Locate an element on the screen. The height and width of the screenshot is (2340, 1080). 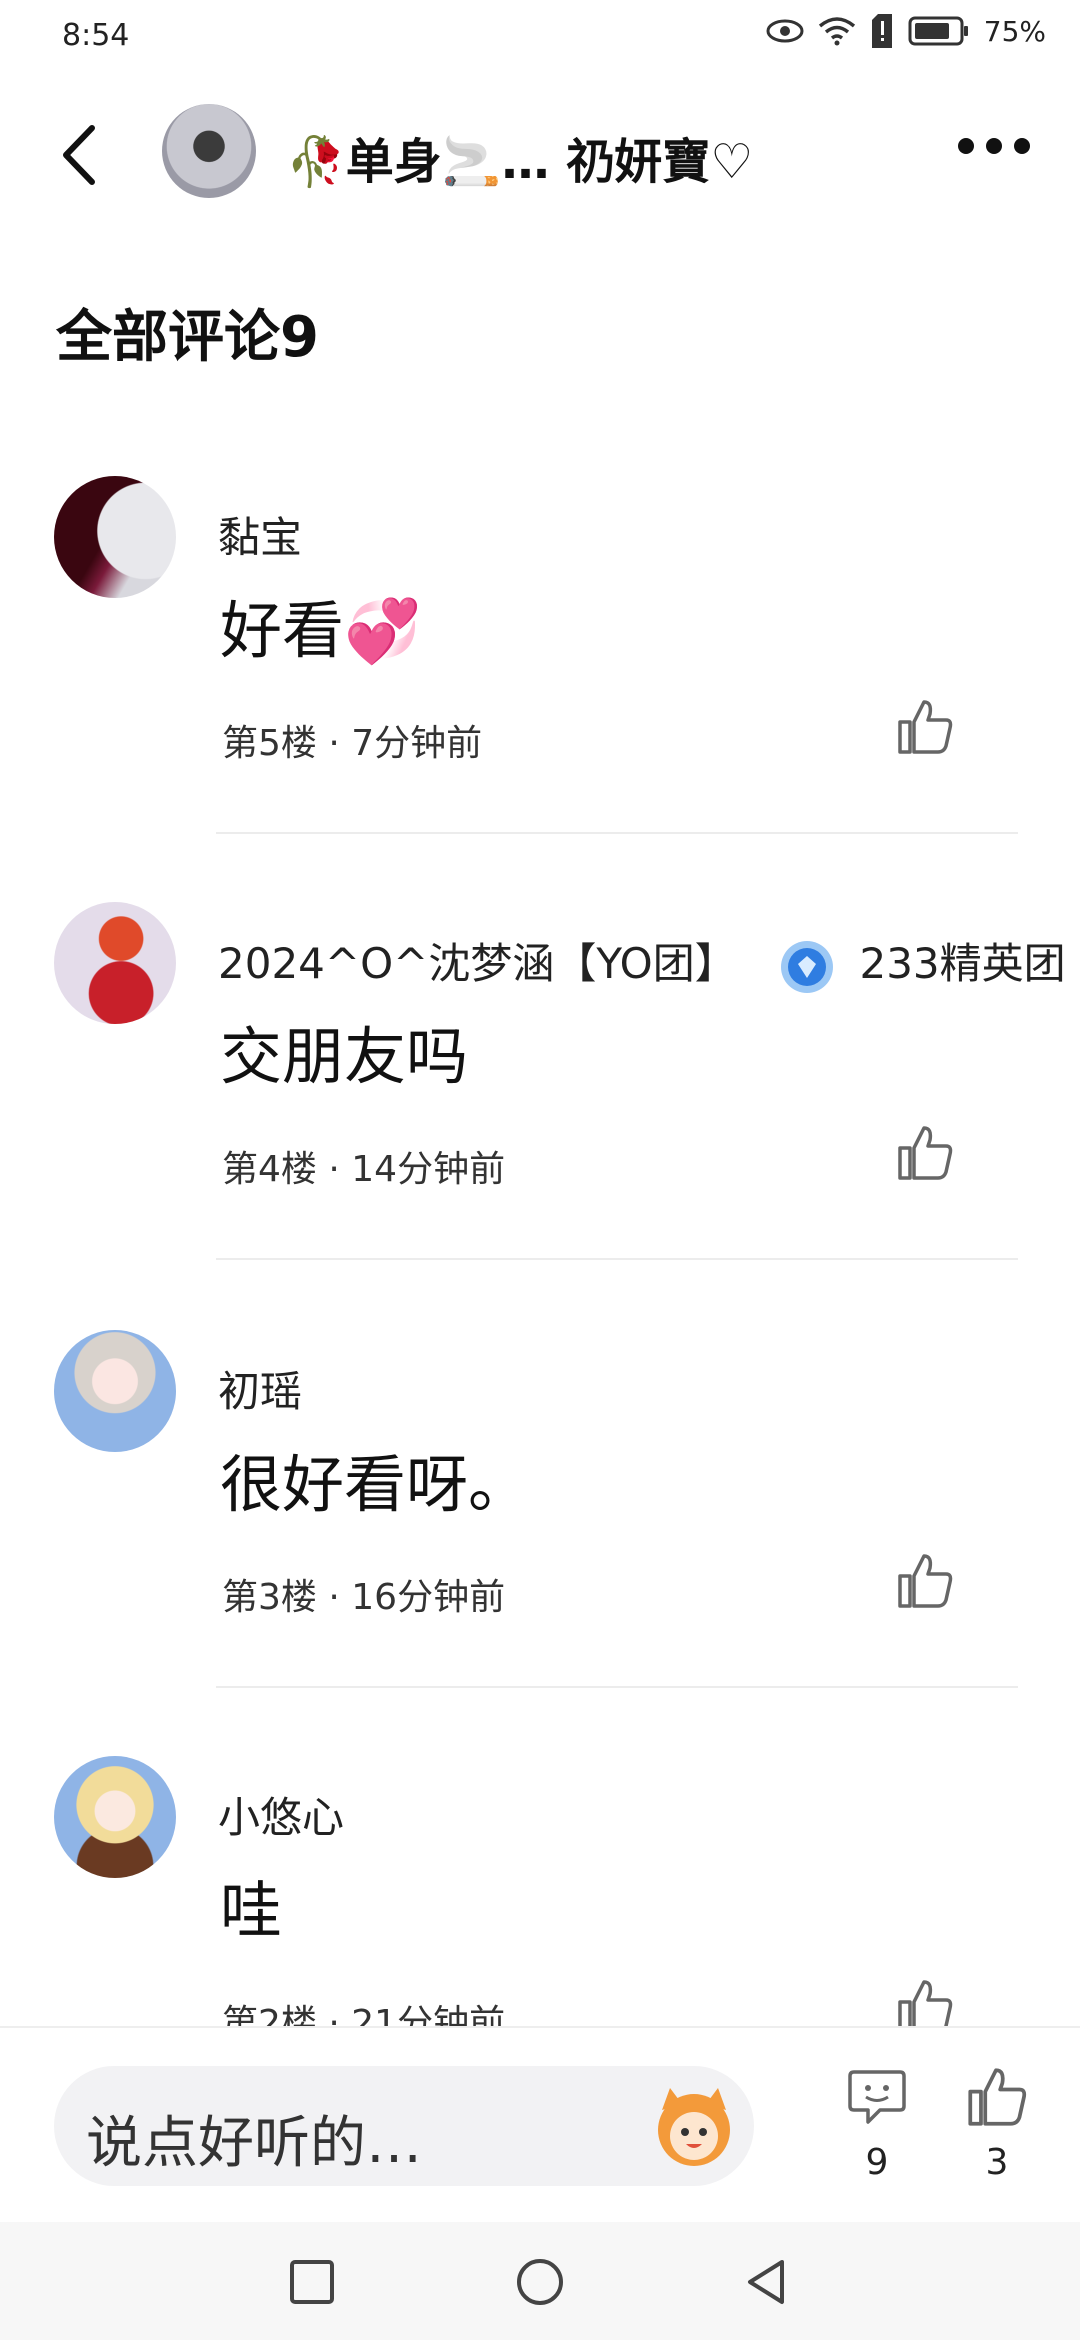
status-icons: 75% is located at coordinates (906, 31).